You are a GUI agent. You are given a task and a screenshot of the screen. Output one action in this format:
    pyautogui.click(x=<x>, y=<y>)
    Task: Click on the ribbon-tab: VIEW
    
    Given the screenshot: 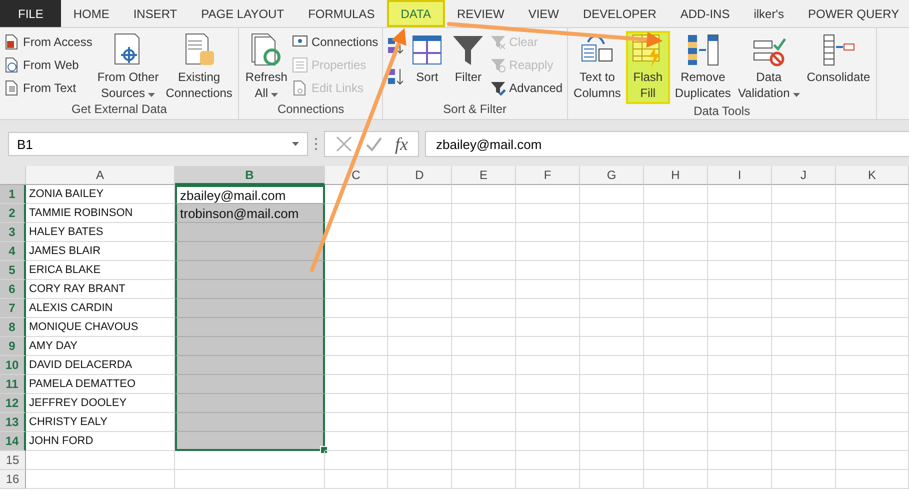 What is the action you would take?
    pyautogui.click(x=543, y=13)
    